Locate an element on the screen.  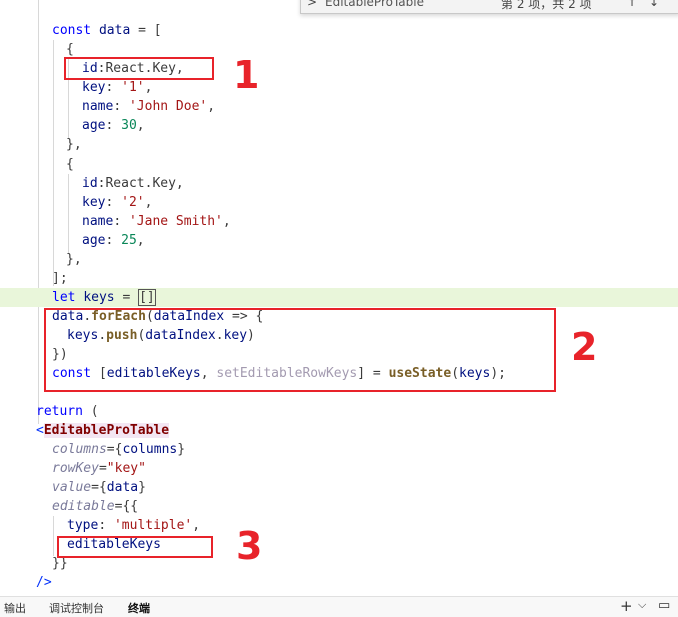
code-line: return ( is located at coordinates (67, 411).